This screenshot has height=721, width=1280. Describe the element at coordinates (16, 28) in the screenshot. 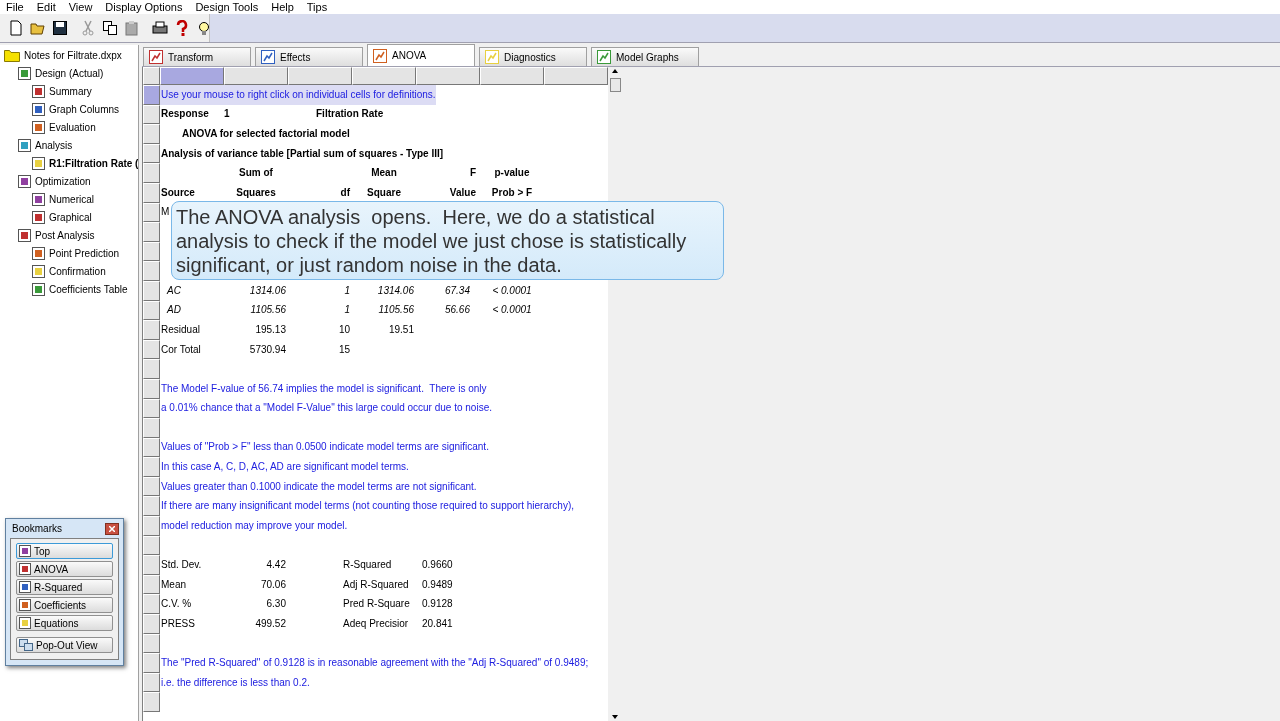

I see `new-file-icon` at that location.